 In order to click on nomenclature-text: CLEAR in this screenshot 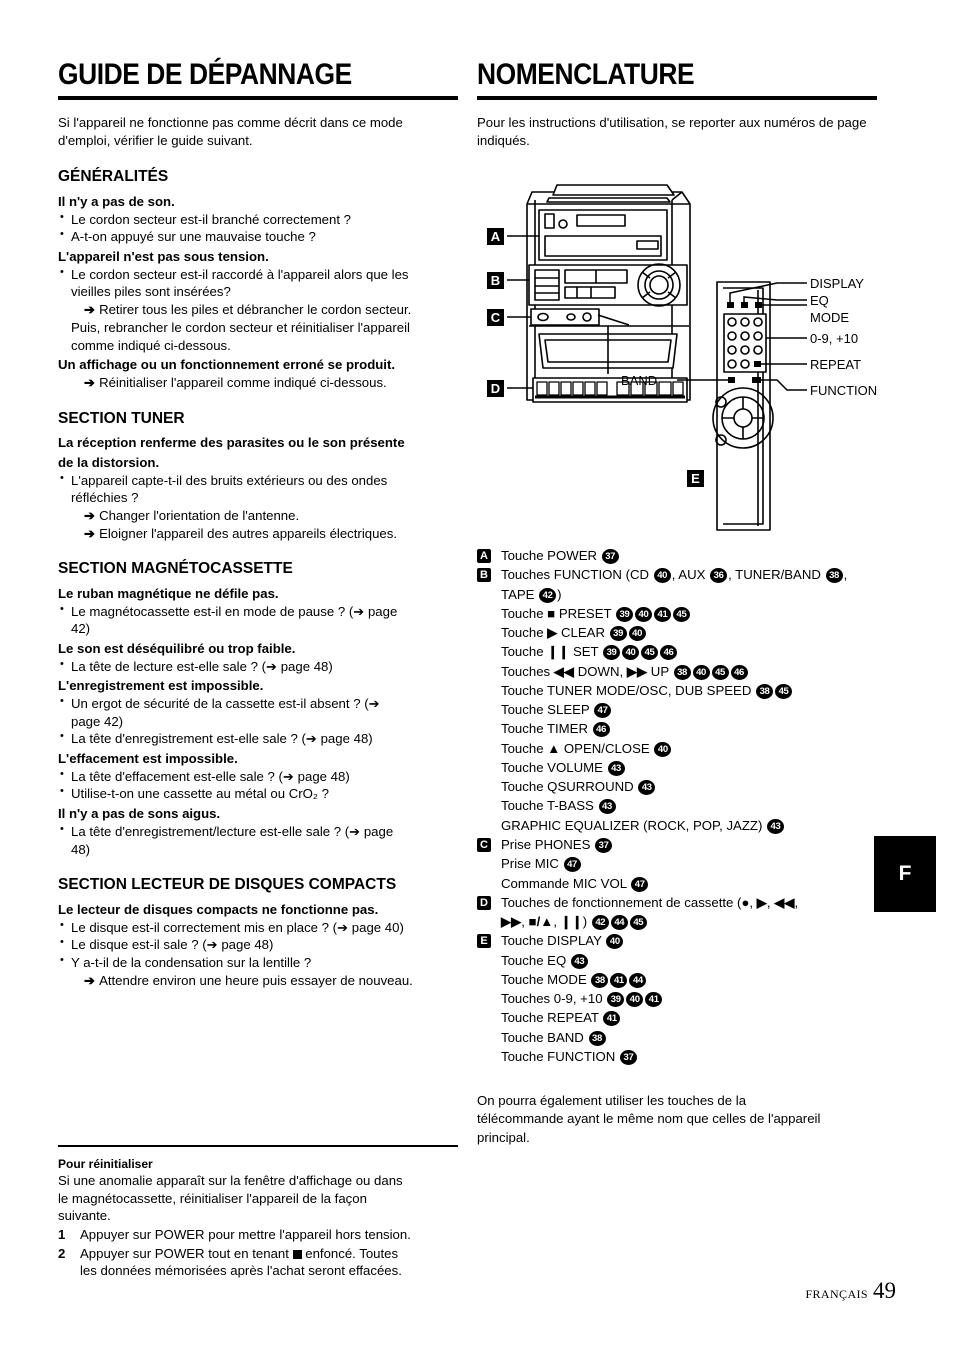, I will do `click(583, 633)`.